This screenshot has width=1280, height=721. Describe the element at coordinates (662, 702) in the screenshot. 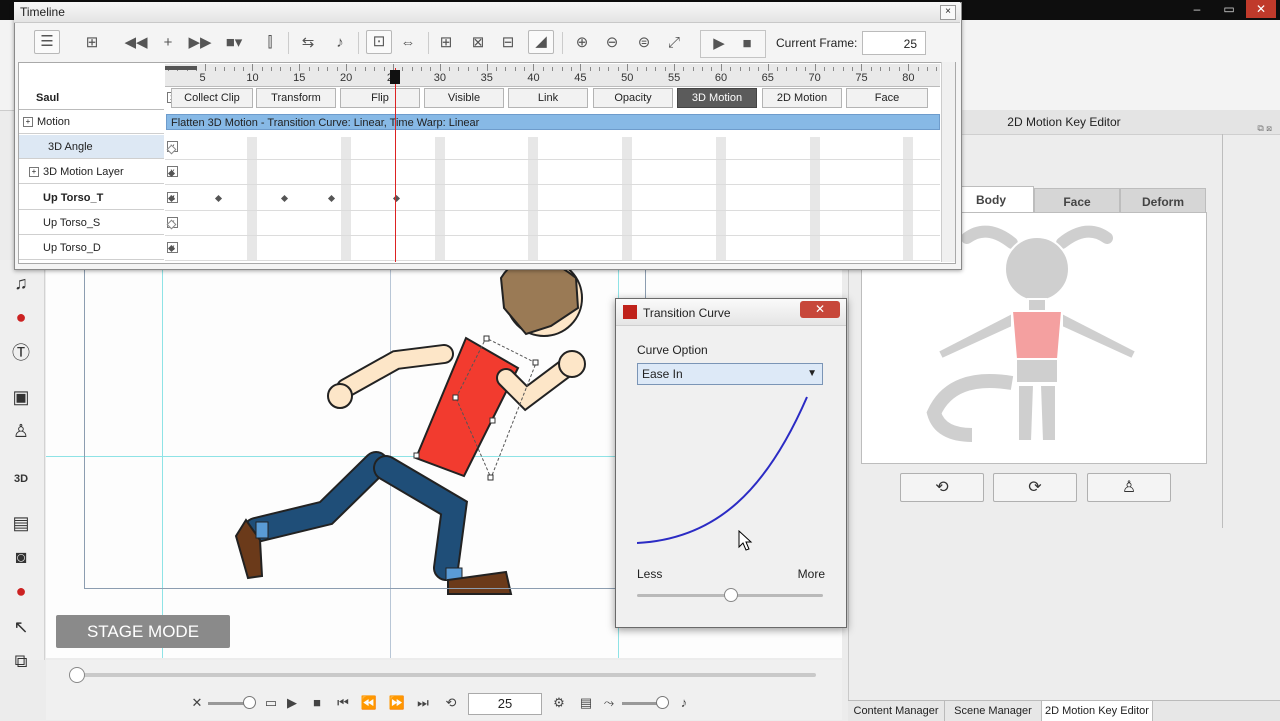

I see `speed-thumb` at that location.